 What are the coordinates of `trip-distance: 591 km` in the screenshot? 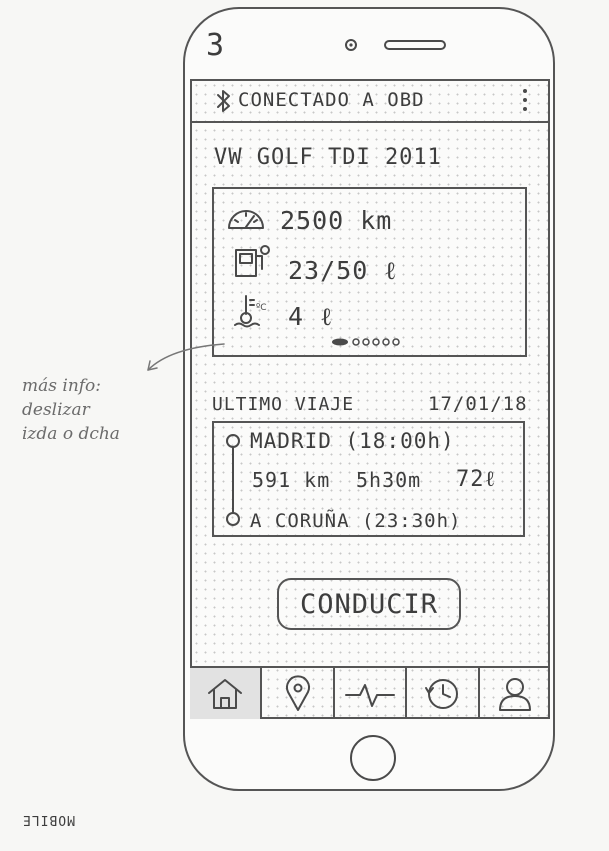 It's located at (291, 480).